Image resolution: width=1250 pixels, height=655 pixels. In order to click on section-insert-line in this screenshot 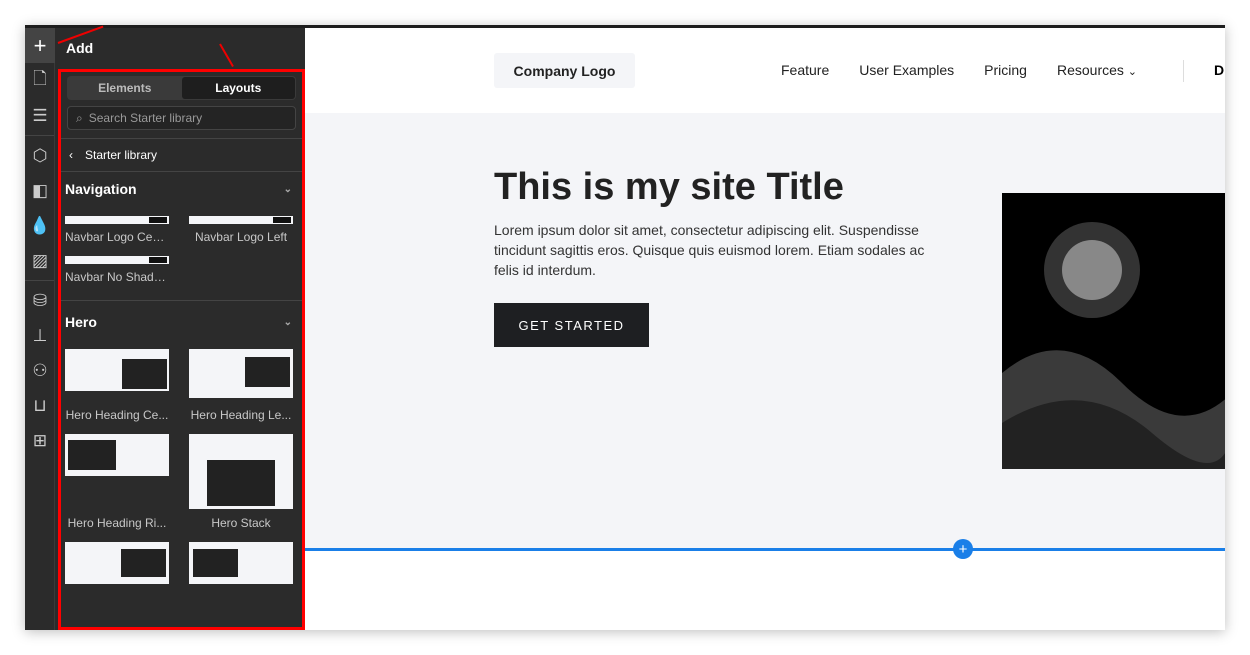, I will do `click(765, 549)`.